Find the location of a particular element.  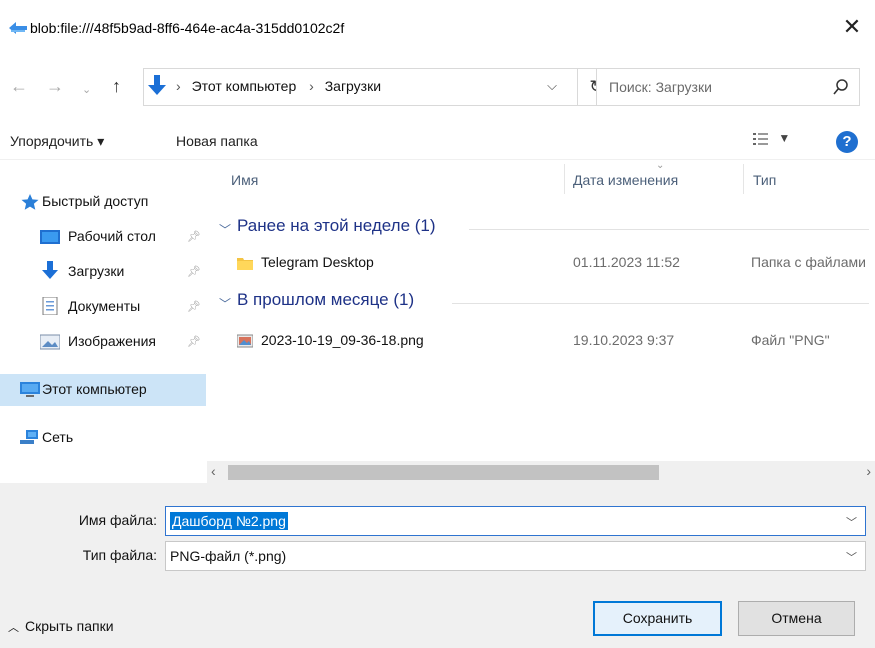

breadcrumb-item-downloads: Загрузки is located at coordinates (353, 86).